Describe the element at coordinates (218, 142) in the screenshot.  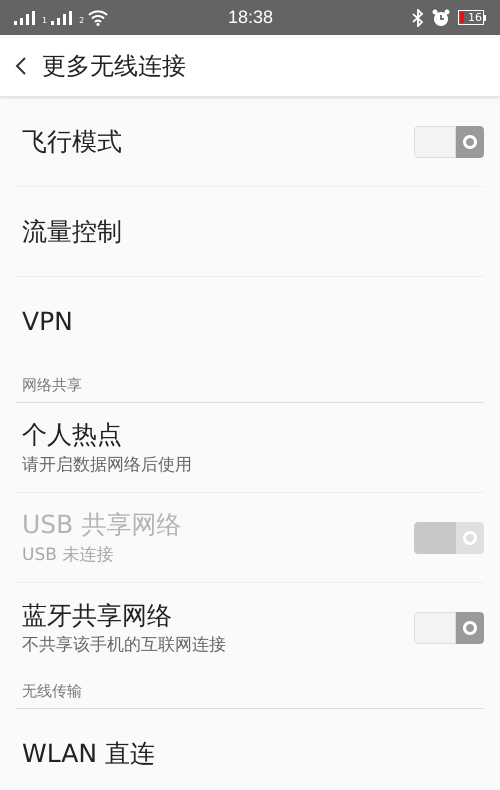
I see `setting-title: 飞行模式` at that location.